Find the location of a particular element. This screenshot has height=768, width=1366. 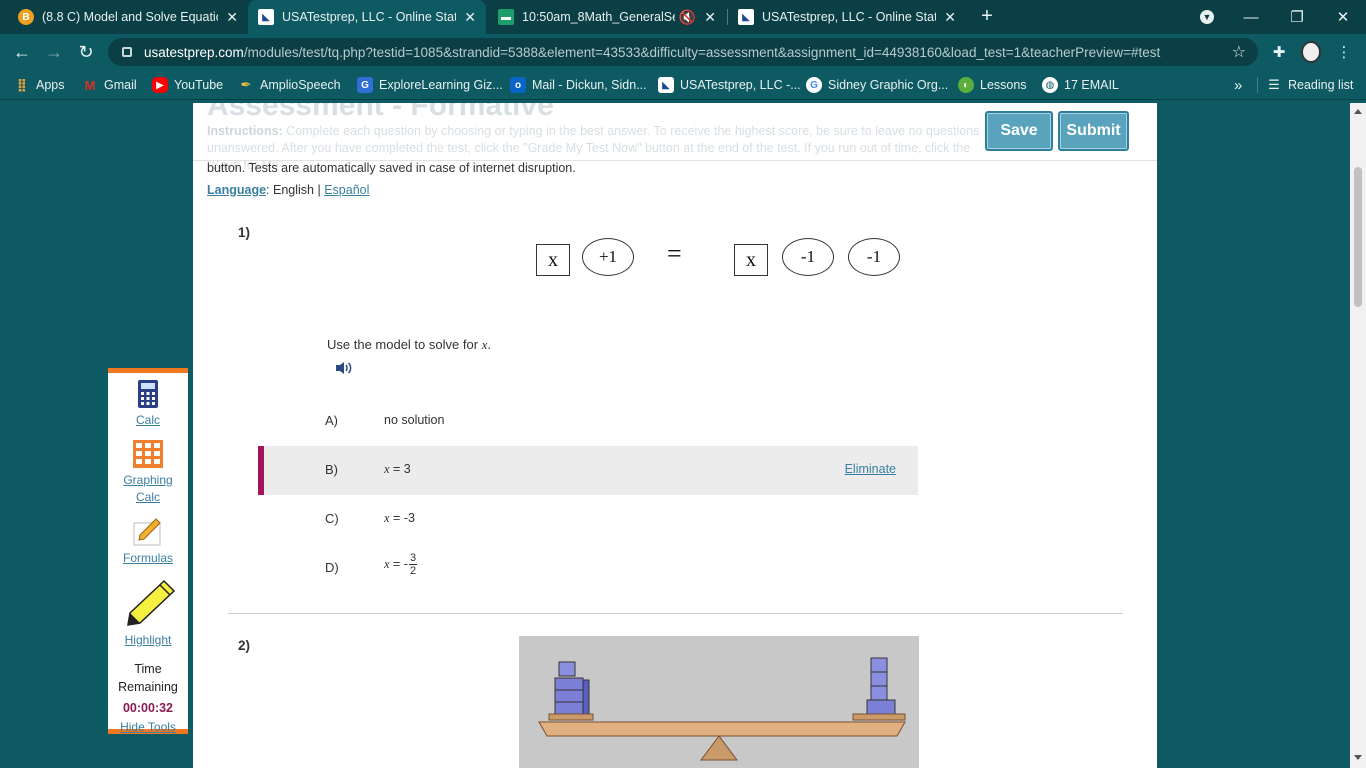

graphing-calculator-icon is located at coordinates (148, 454).